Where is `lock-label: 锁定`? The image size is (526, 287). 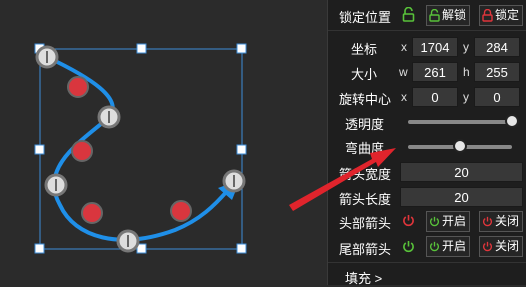 lock-label: 锁定 is located at coordinates (507, 15).